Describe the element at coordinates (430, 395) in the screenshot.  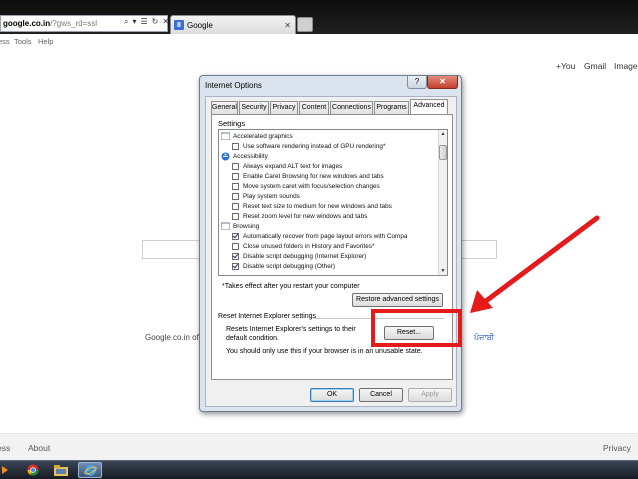
I see `apply-button: Apply` at that location.